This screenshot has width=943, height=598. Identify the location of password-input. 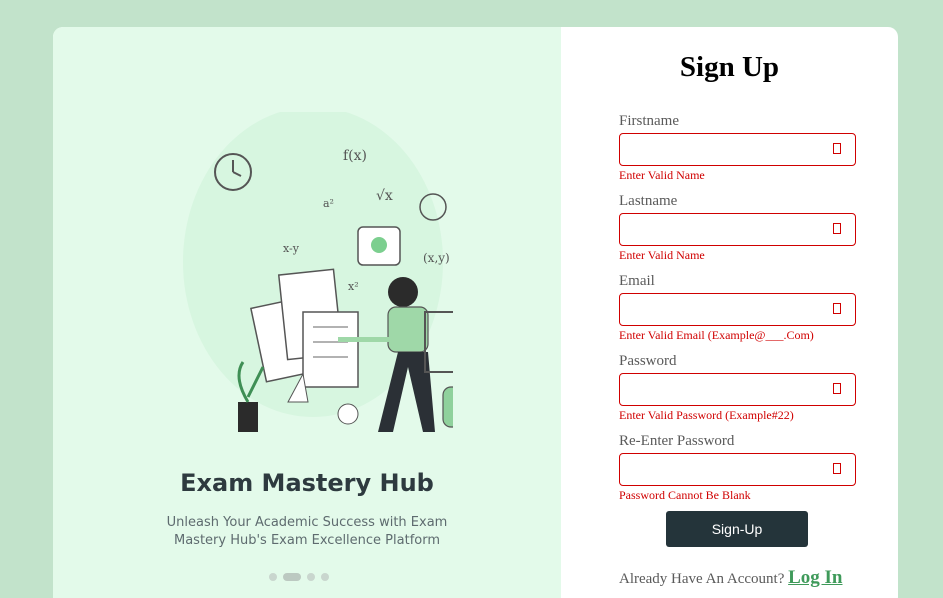
(720, 389).